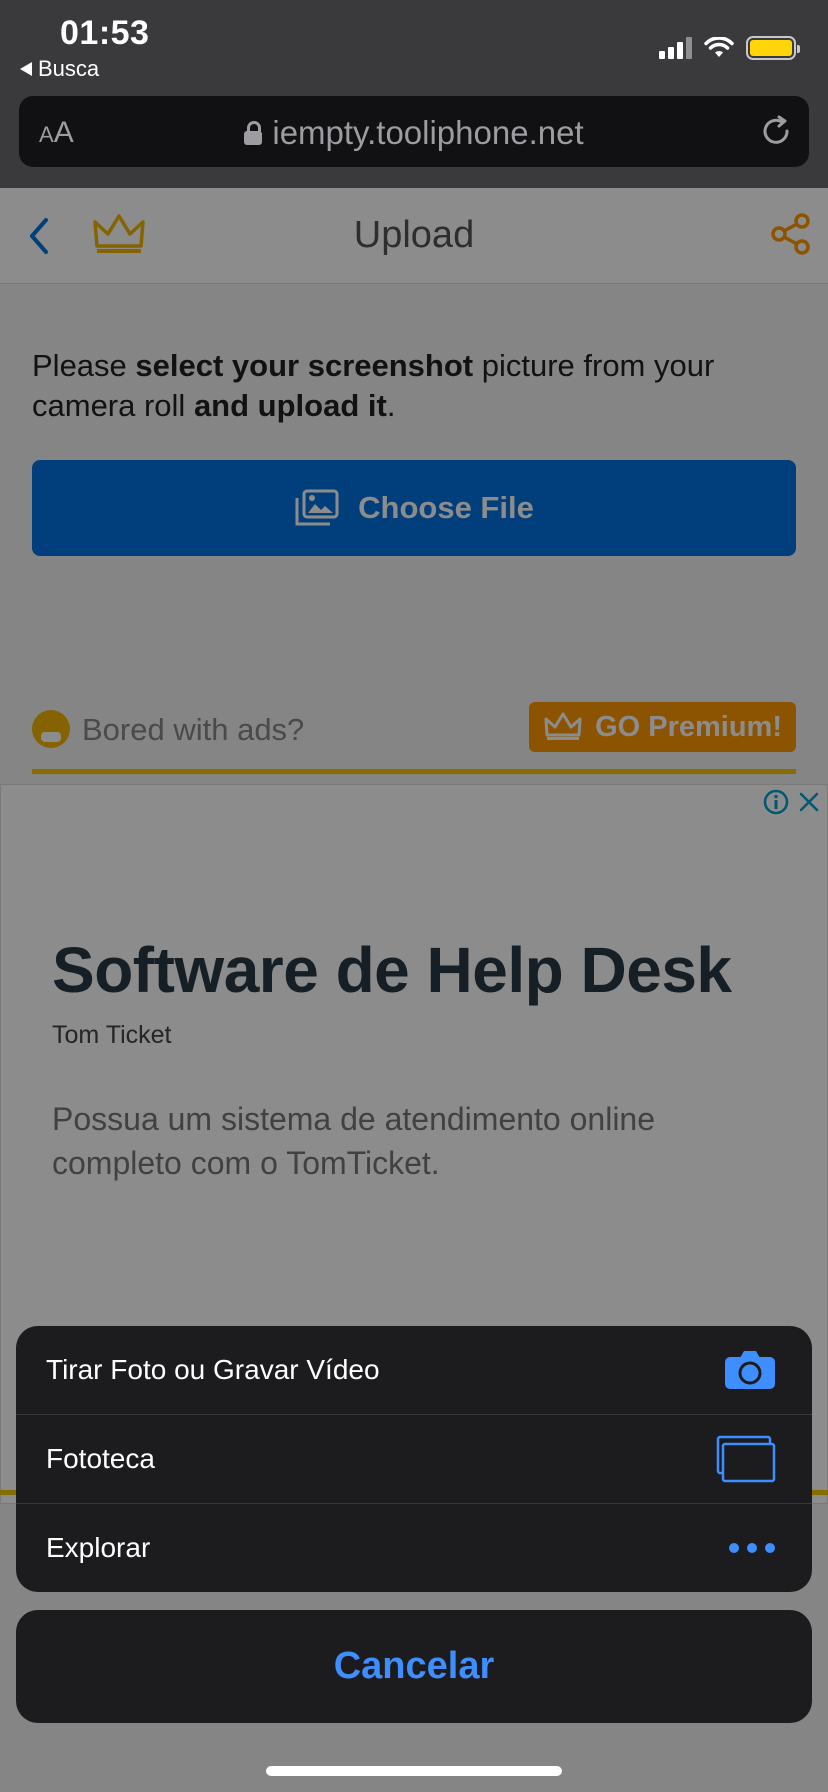 This screenshot has width=828, height=1792. Describe the element at coordinates (776, 131) in the screenshot. I see `reload-icon` at that location.